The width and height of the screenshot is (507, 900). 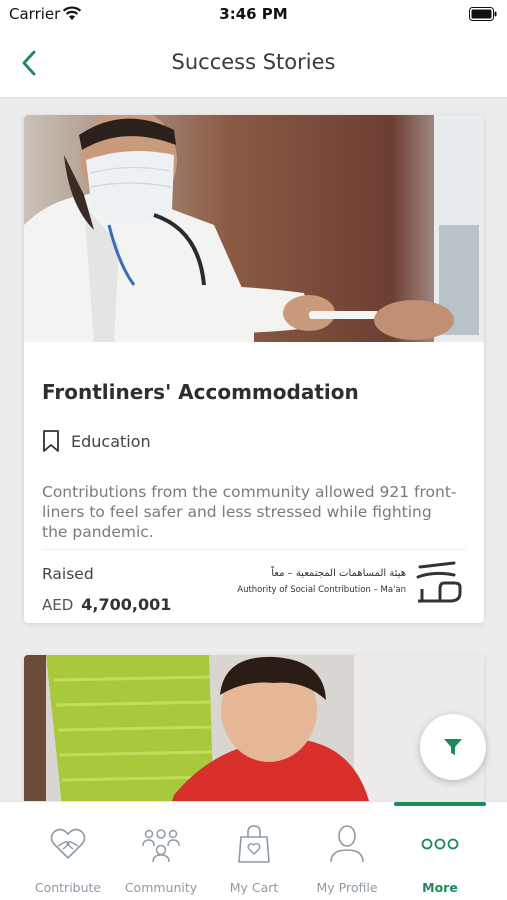 I want to click on raised-amount: AED 4,700,001, so click(x=106, y=604).